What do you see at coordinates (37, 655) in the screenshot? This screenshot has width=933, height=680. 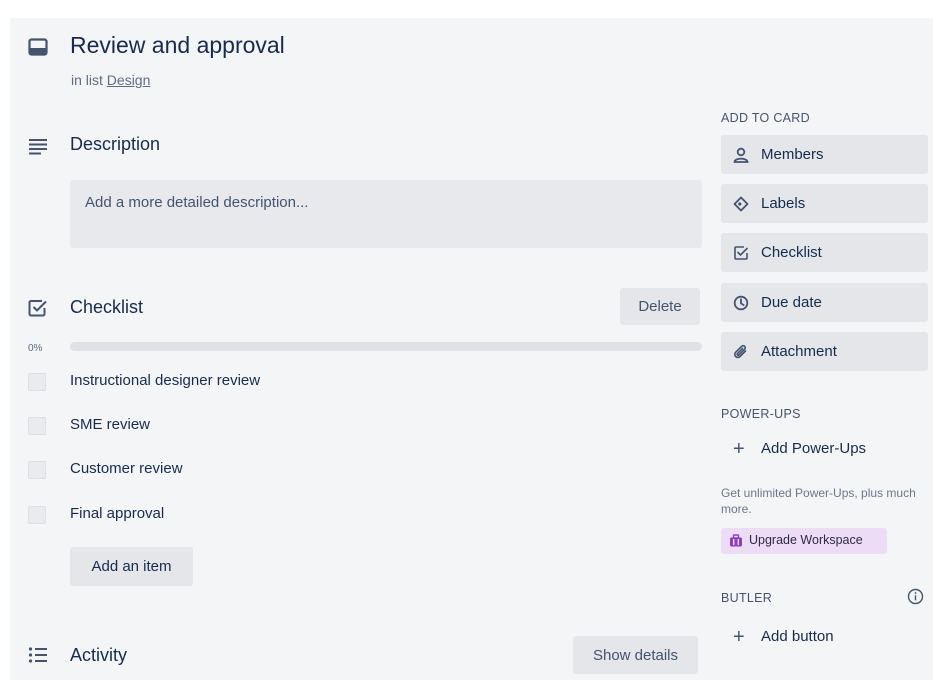 I see `activity-icon` at bounding box center [37, 655].